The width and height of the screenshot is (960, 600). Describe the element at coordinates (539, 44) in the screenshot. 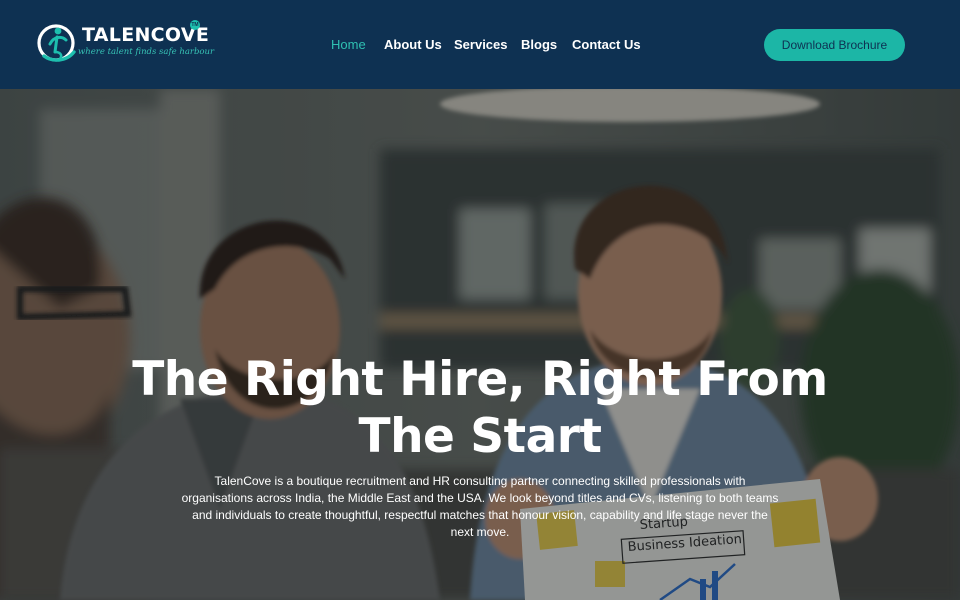

I see `nav-item-blogs: Blogs` at that location.